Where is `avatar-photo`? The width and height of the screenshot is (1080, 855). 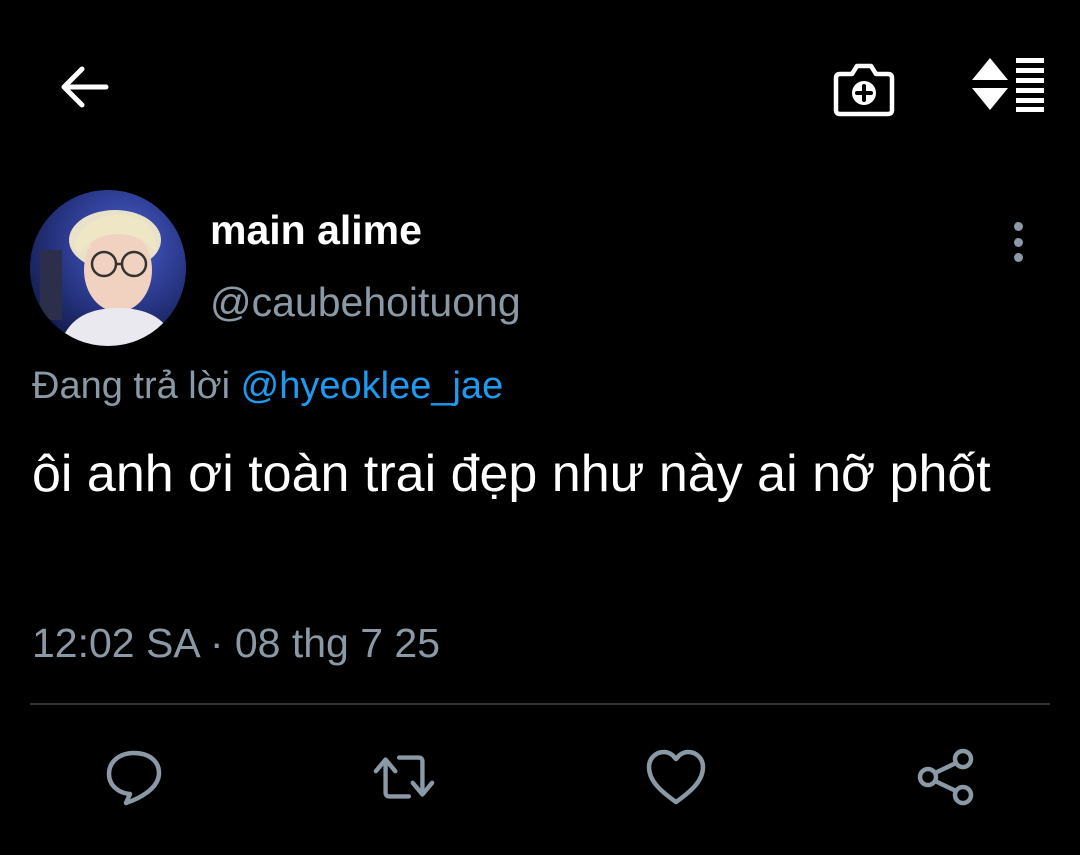
avatar-photo is located at coordinates (108, 268).